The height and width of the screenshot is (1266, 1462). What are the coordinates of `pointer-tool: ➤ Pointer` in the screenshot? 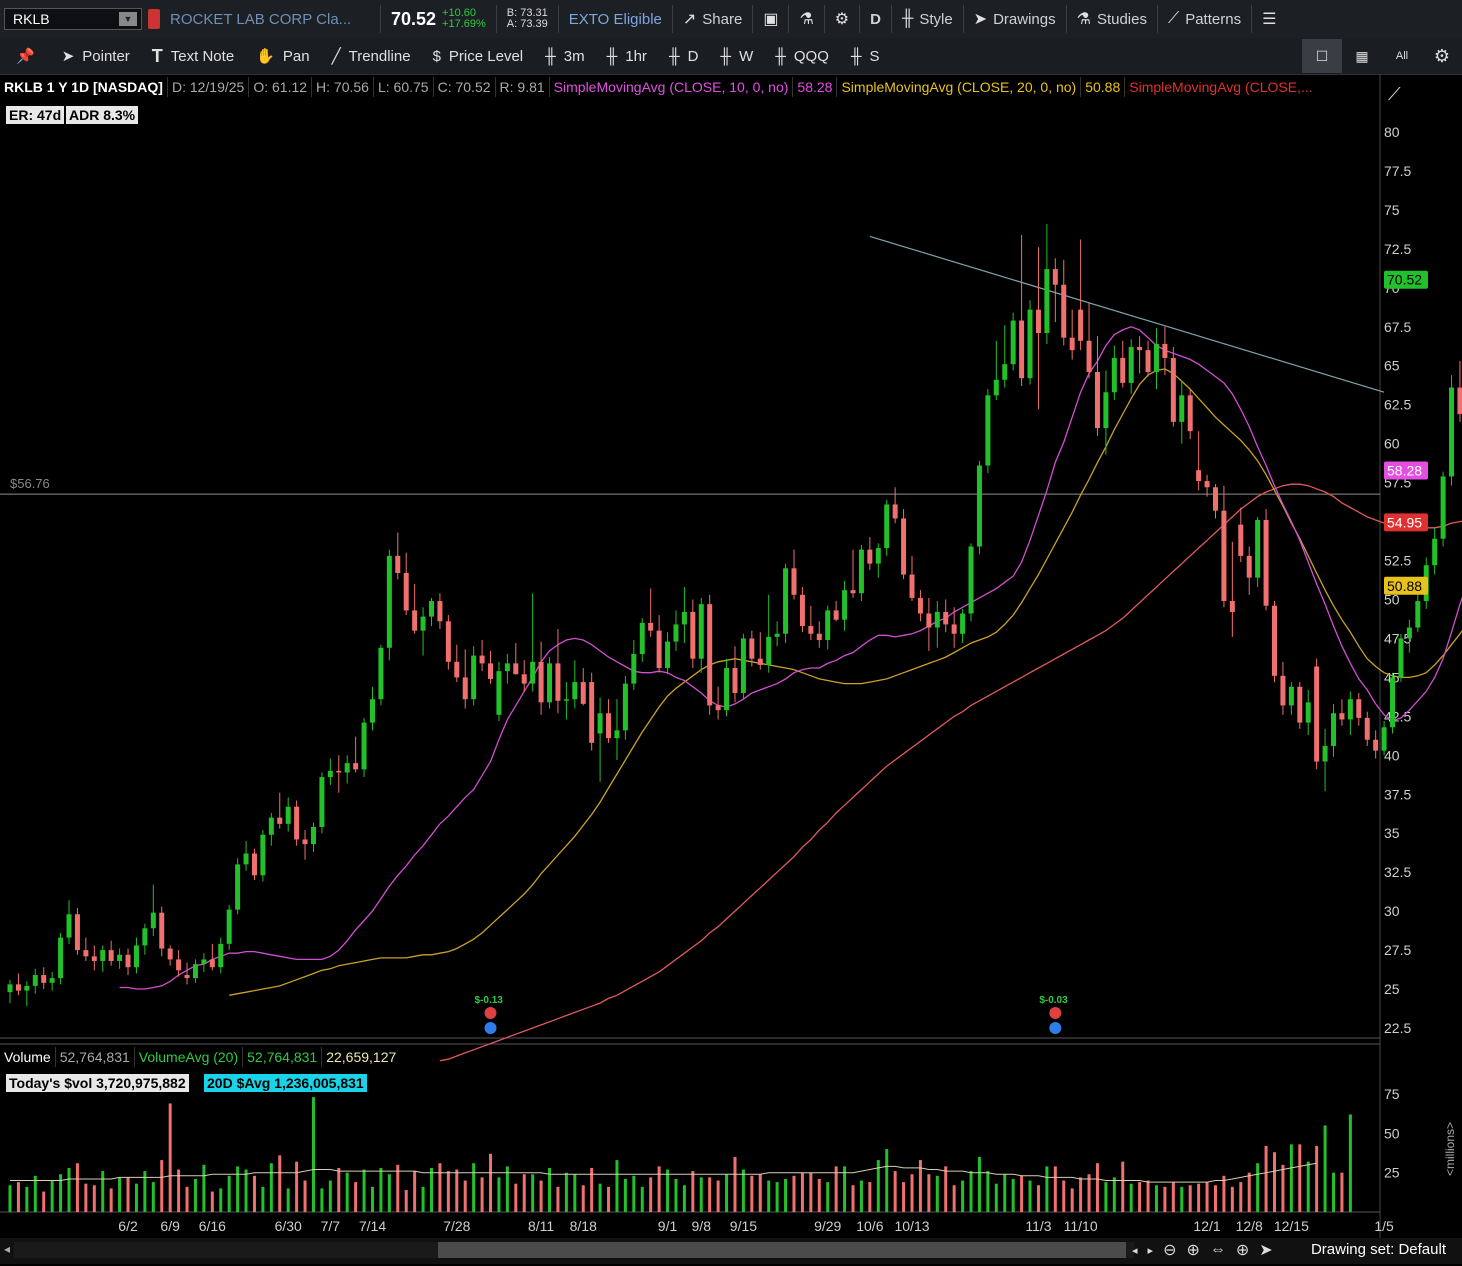 It's located at (96, 56).